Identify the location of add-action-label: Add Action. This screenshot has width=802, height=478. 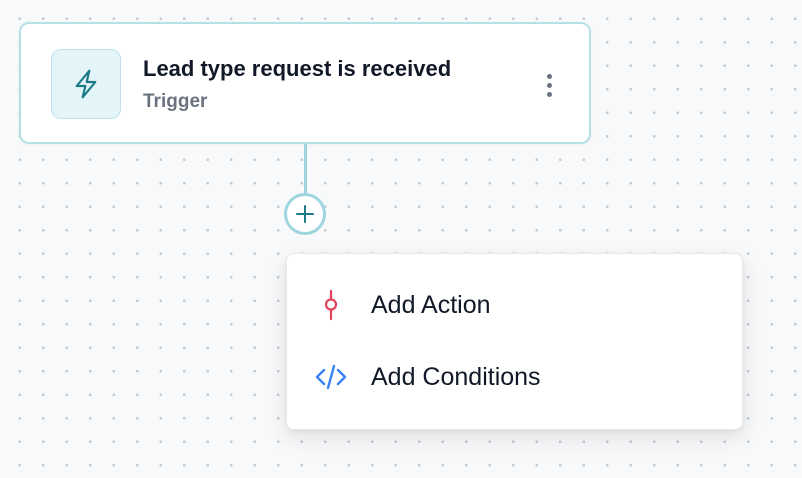
(431, 304).